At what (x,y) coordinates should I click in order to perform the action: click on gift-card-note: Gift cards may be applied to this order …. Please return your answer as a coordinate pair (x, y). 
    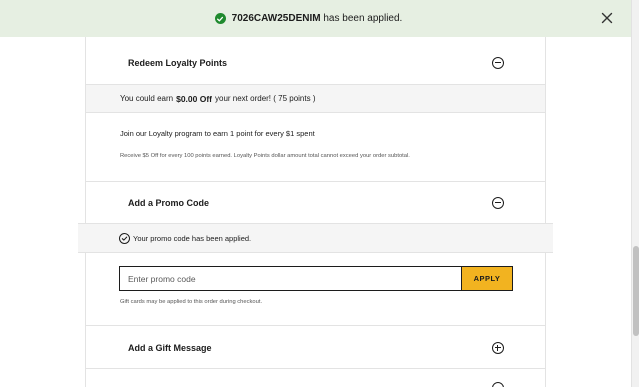
    Looking at the image, I should click on (191, 302).